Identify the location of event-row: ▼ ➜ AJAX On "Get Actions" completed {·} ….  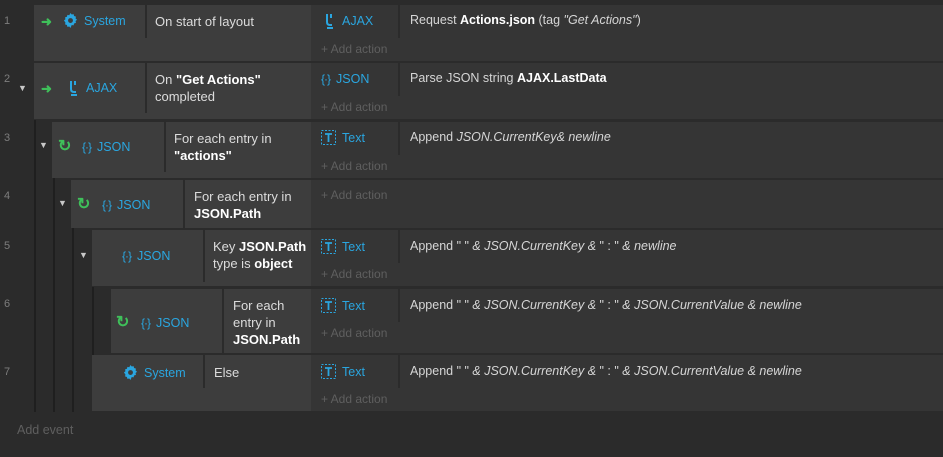
(479, 91).